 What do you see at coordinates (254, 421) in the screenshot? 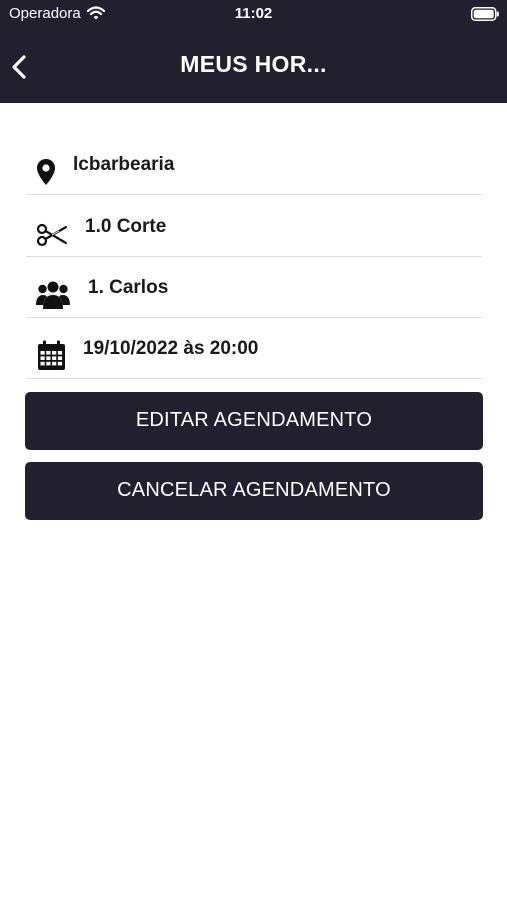
I see `edit-appointment-button: EDITAR AGENDAMENTO` at bounding box center [254, 421].